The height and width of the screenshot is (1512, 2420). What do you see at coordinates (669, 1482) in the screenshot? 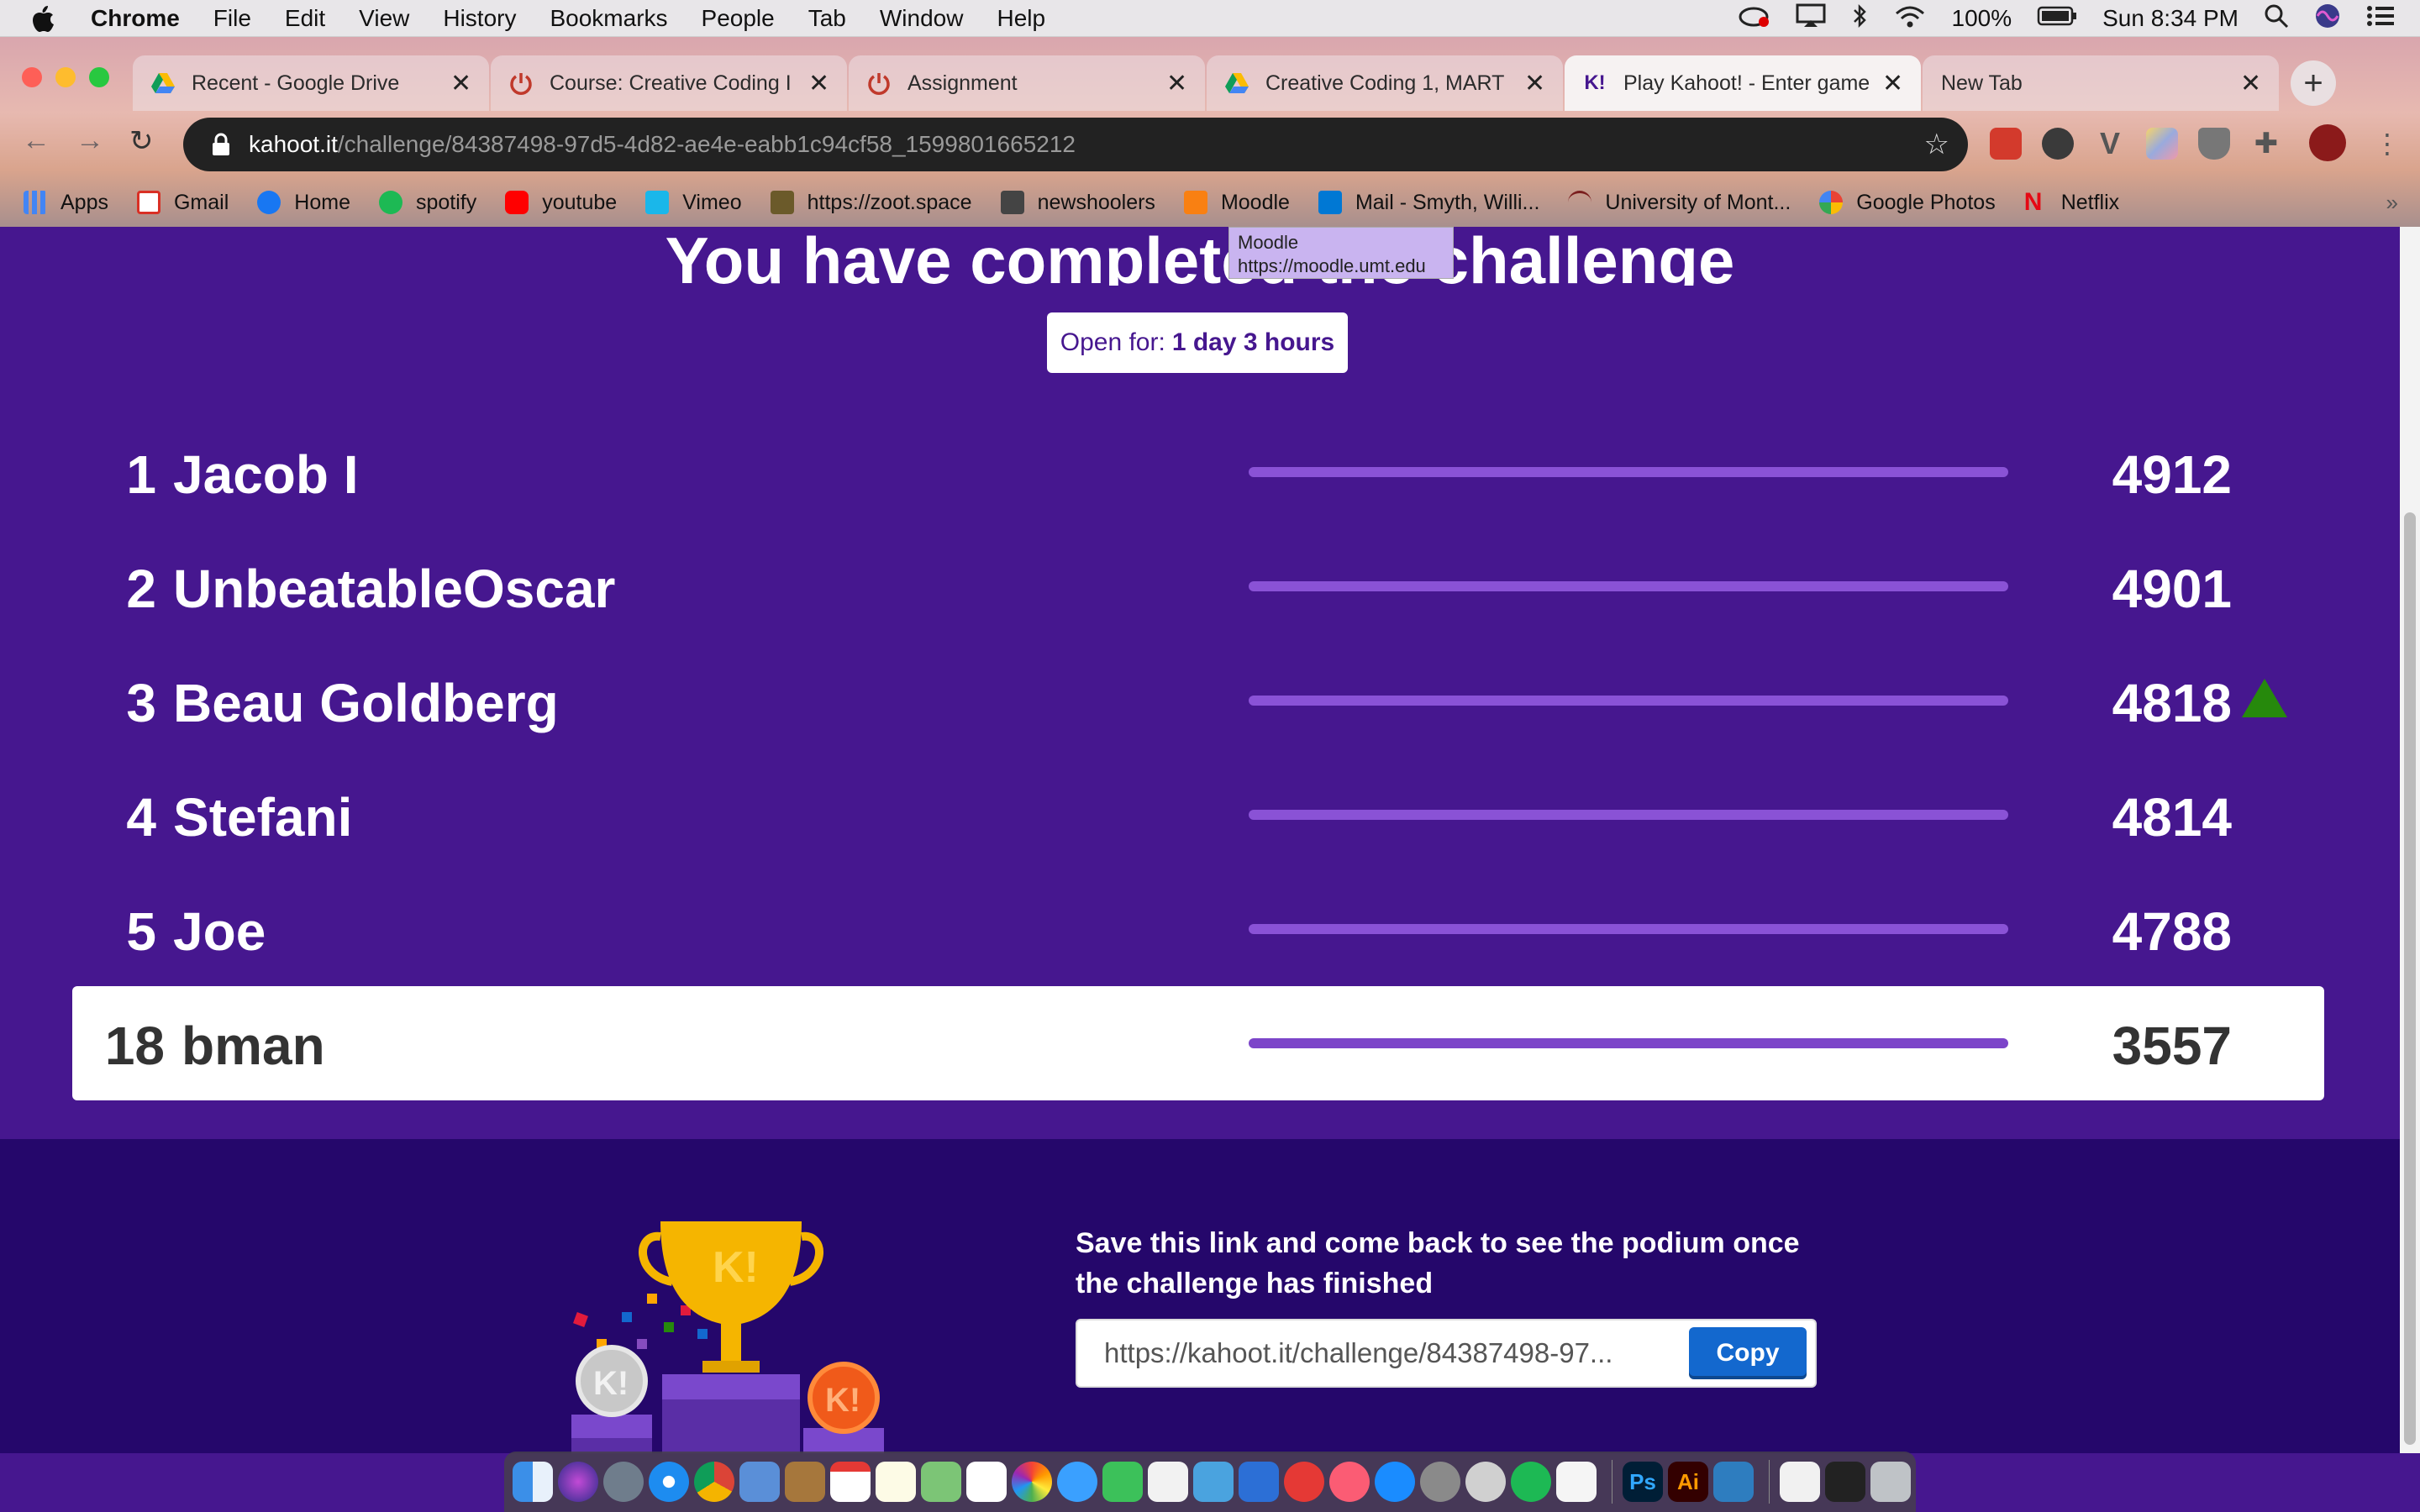
I see `safari-icon` at bounding box center [669, 1482].